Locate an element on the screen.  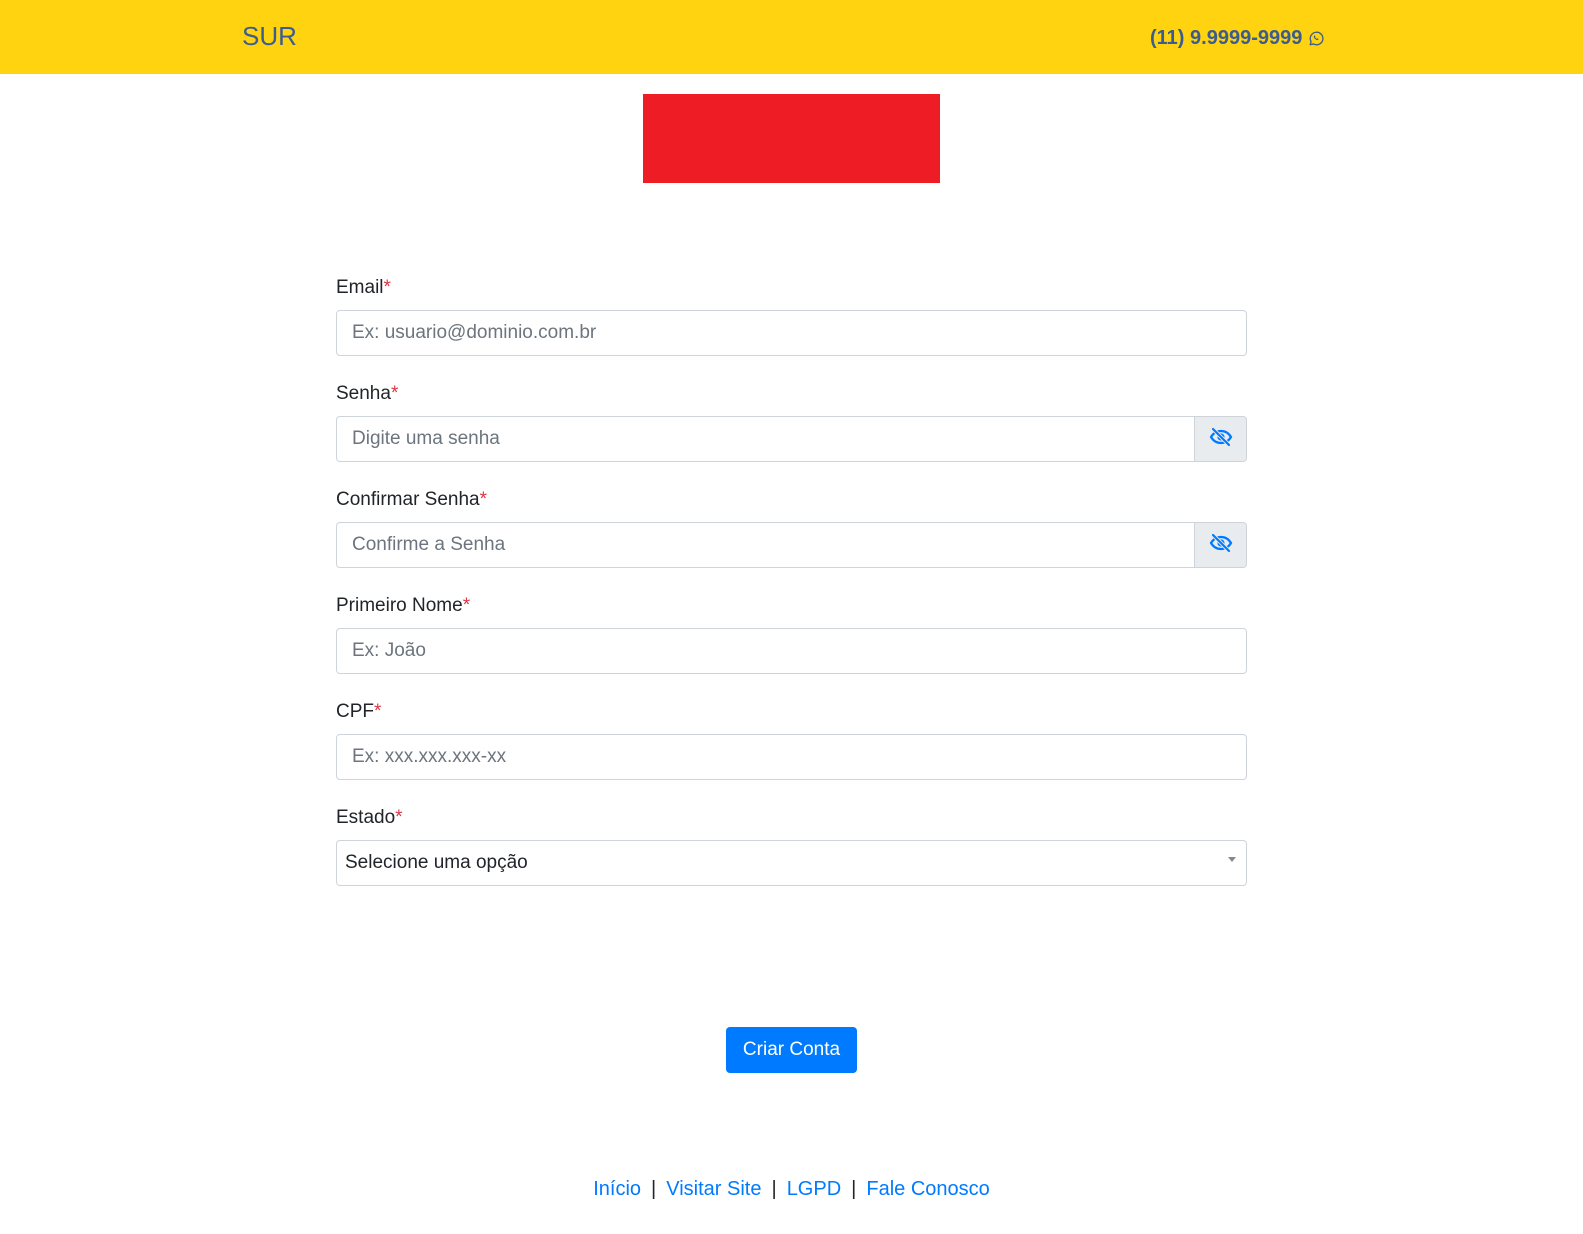
footer-link-lgpd: LGPD is located at coordinates (814, 1189).